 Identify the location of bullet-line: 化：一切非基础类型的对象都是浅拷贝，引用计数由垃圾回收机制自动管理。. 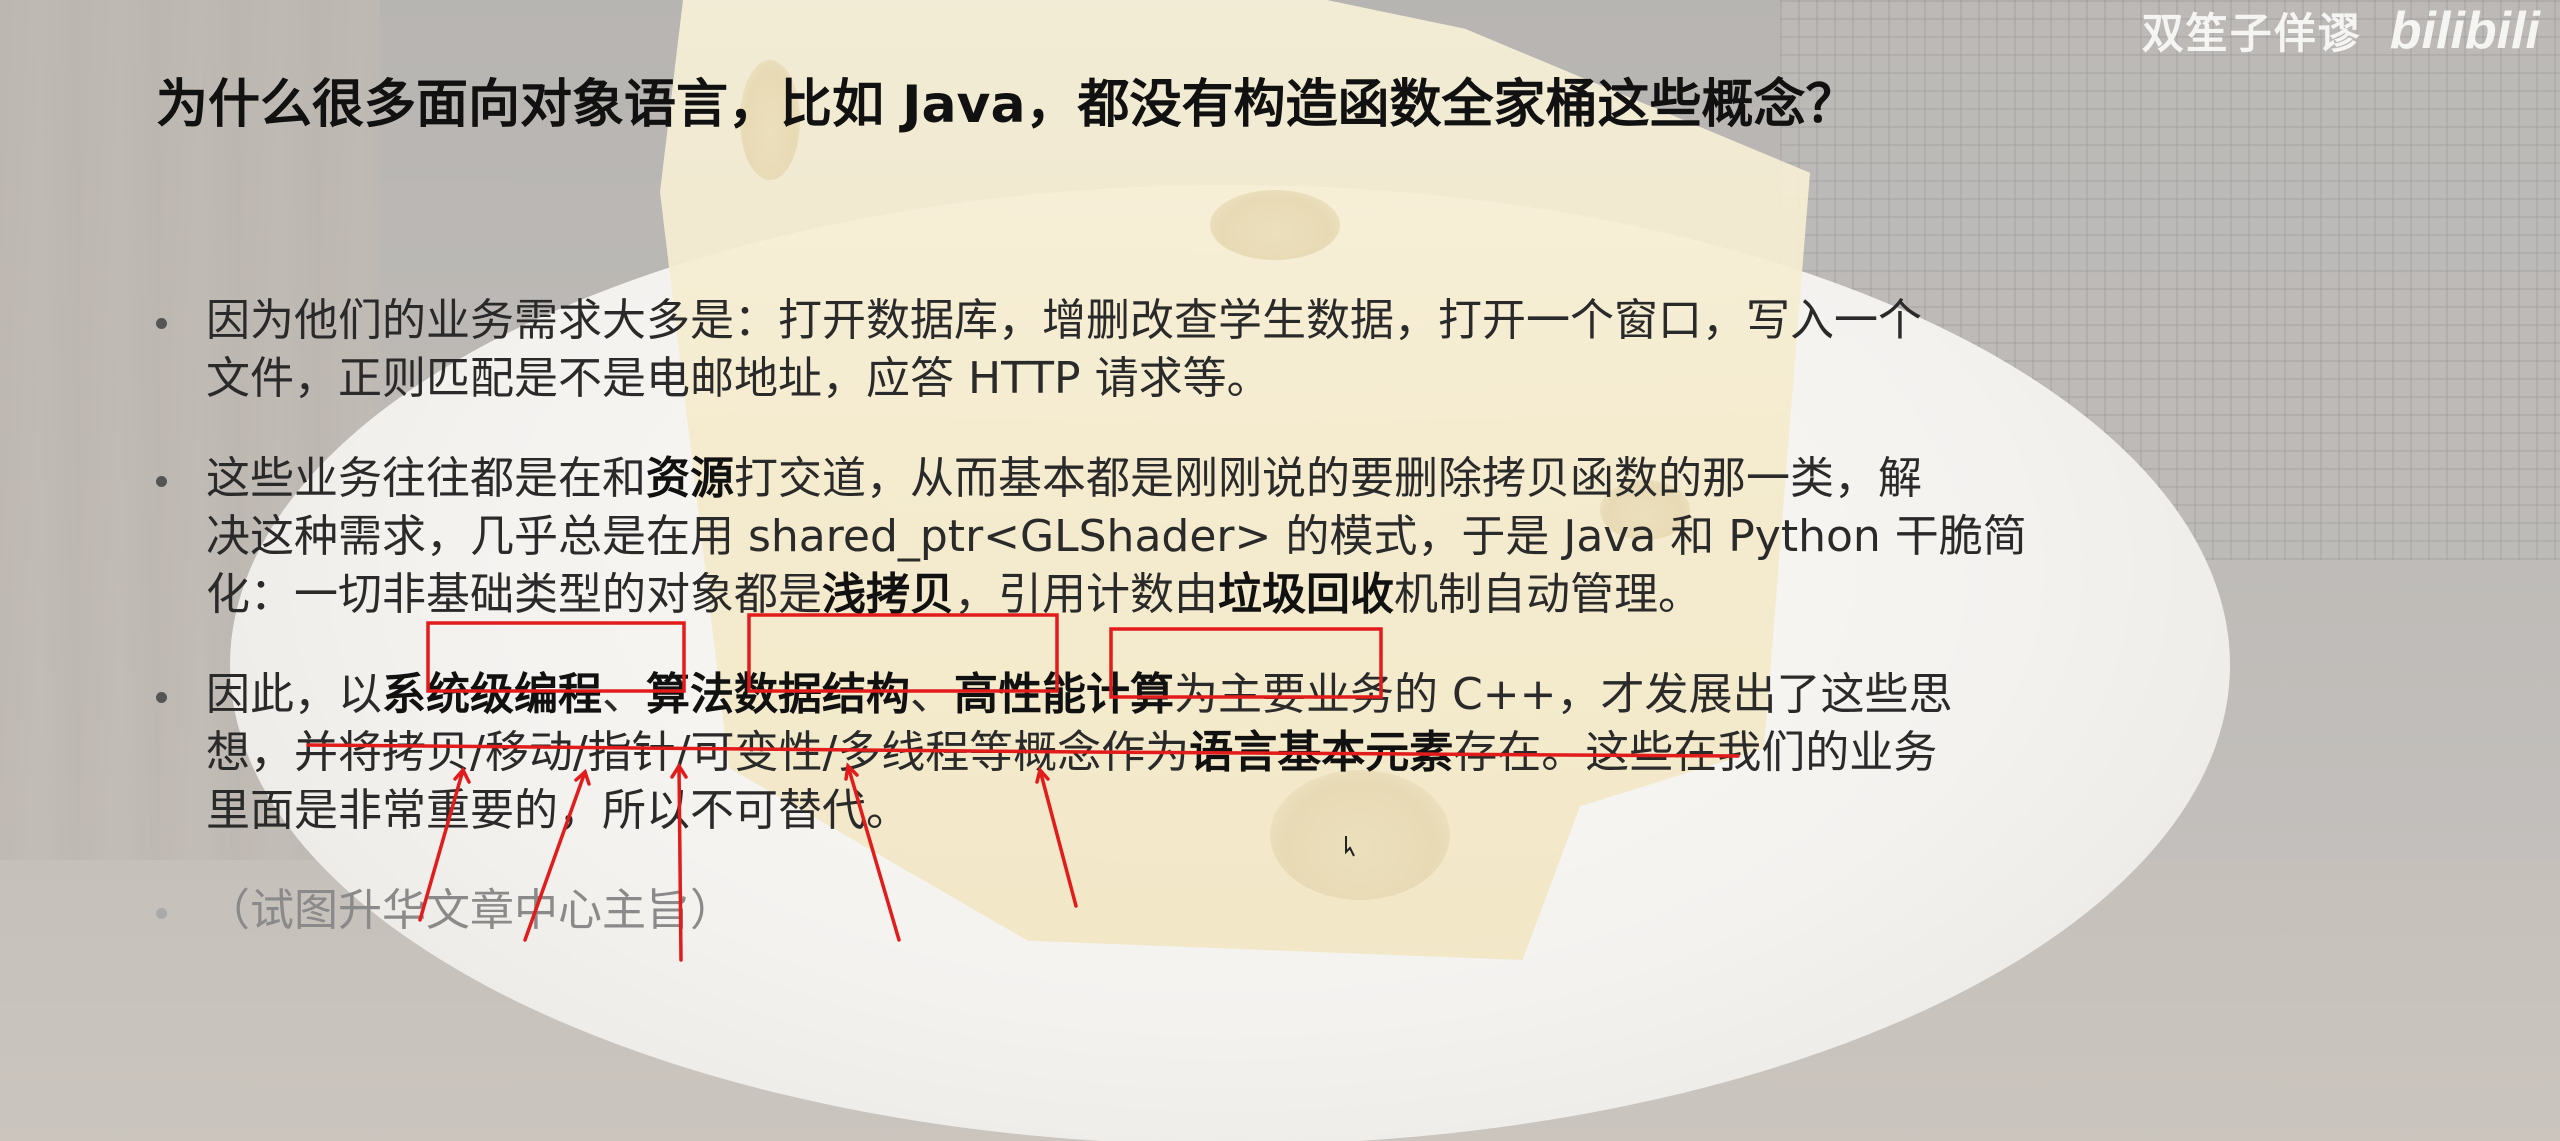
(1268, 595).